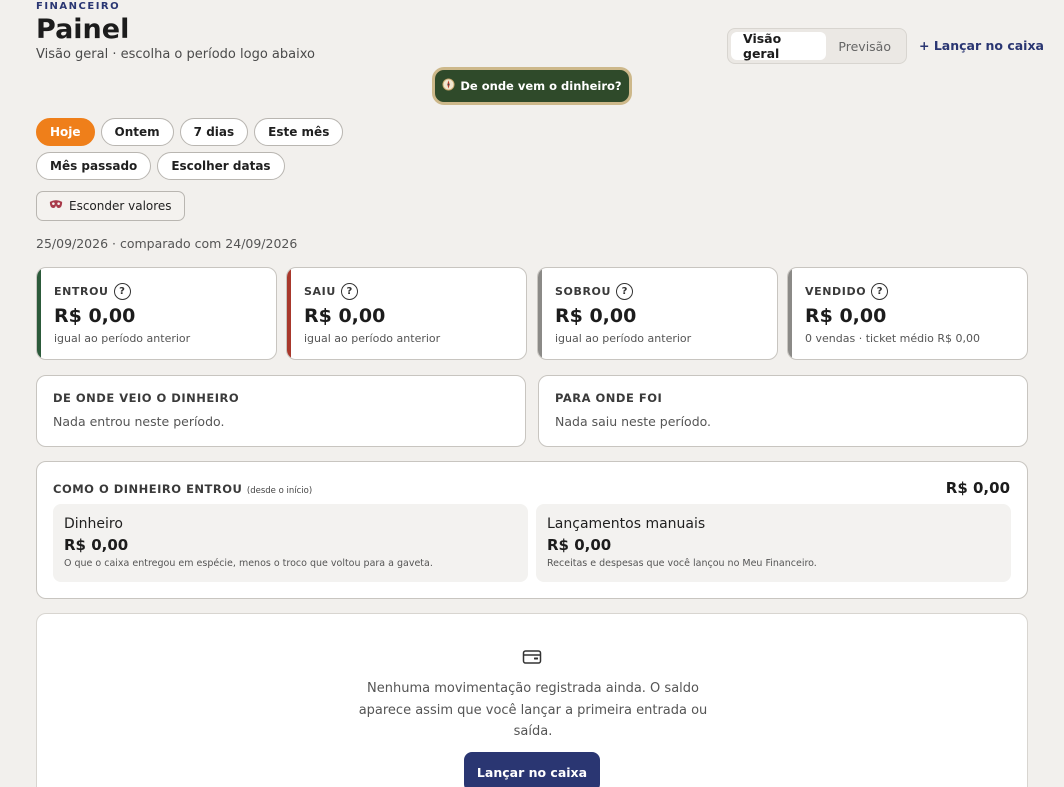  What do you see at coordinates (836, 291) in the screenshot?
I see `kpi-label: VENDIDO` at bounding box center [836, 291].